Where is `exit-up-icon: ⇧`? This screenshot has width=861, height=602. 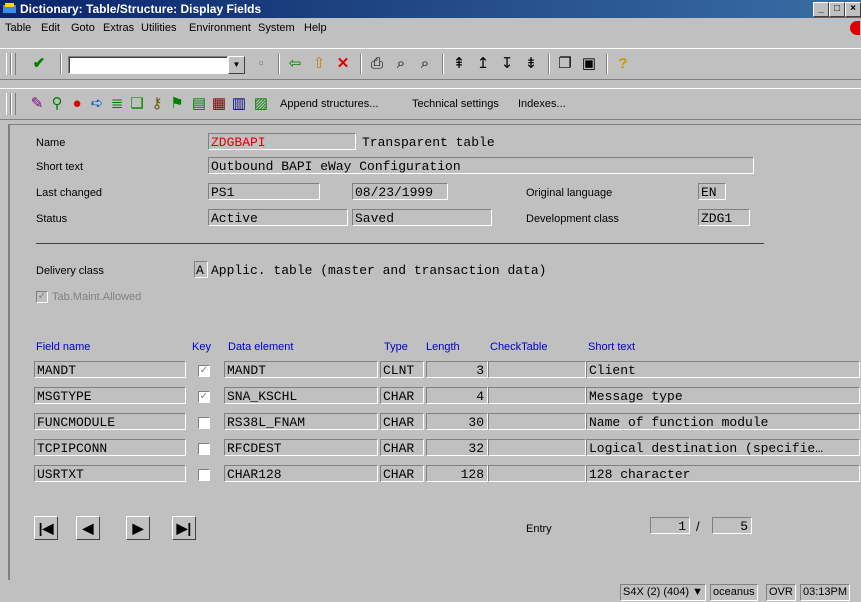
exit-up-icon: ⇧ is located at coordinates (319, 64).